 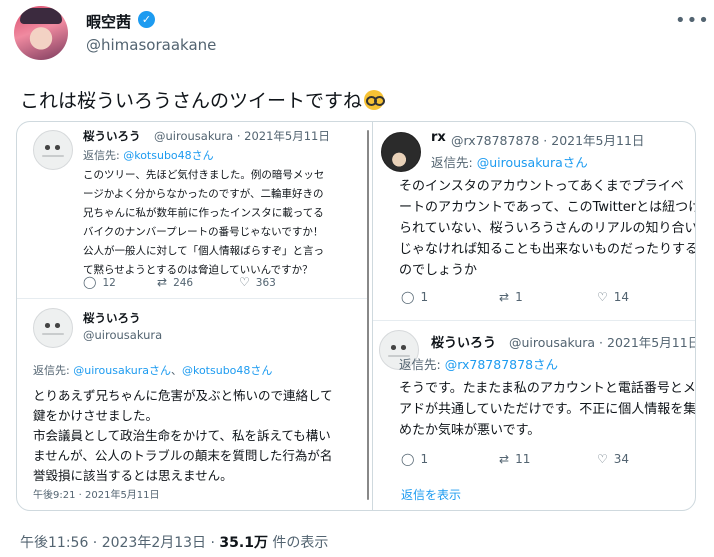 What do you see at coordinates (464, 343) in the screenshot?
I see `right-t2-name: 桜ういろう` at bounding box center [464, 343].